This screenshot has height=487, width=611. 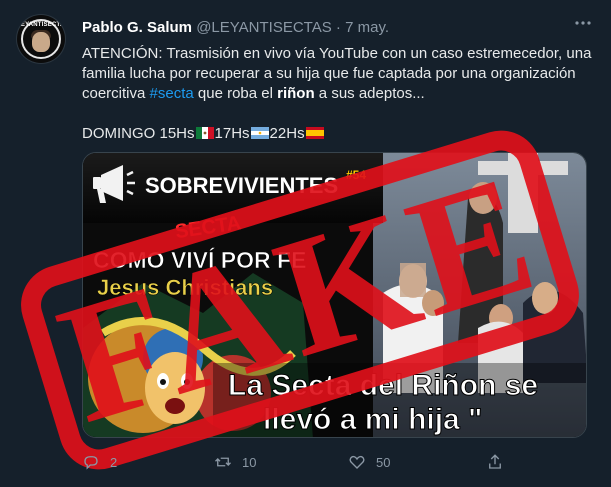 I want to click on media-badge: #54, so click(x=356, y=175).